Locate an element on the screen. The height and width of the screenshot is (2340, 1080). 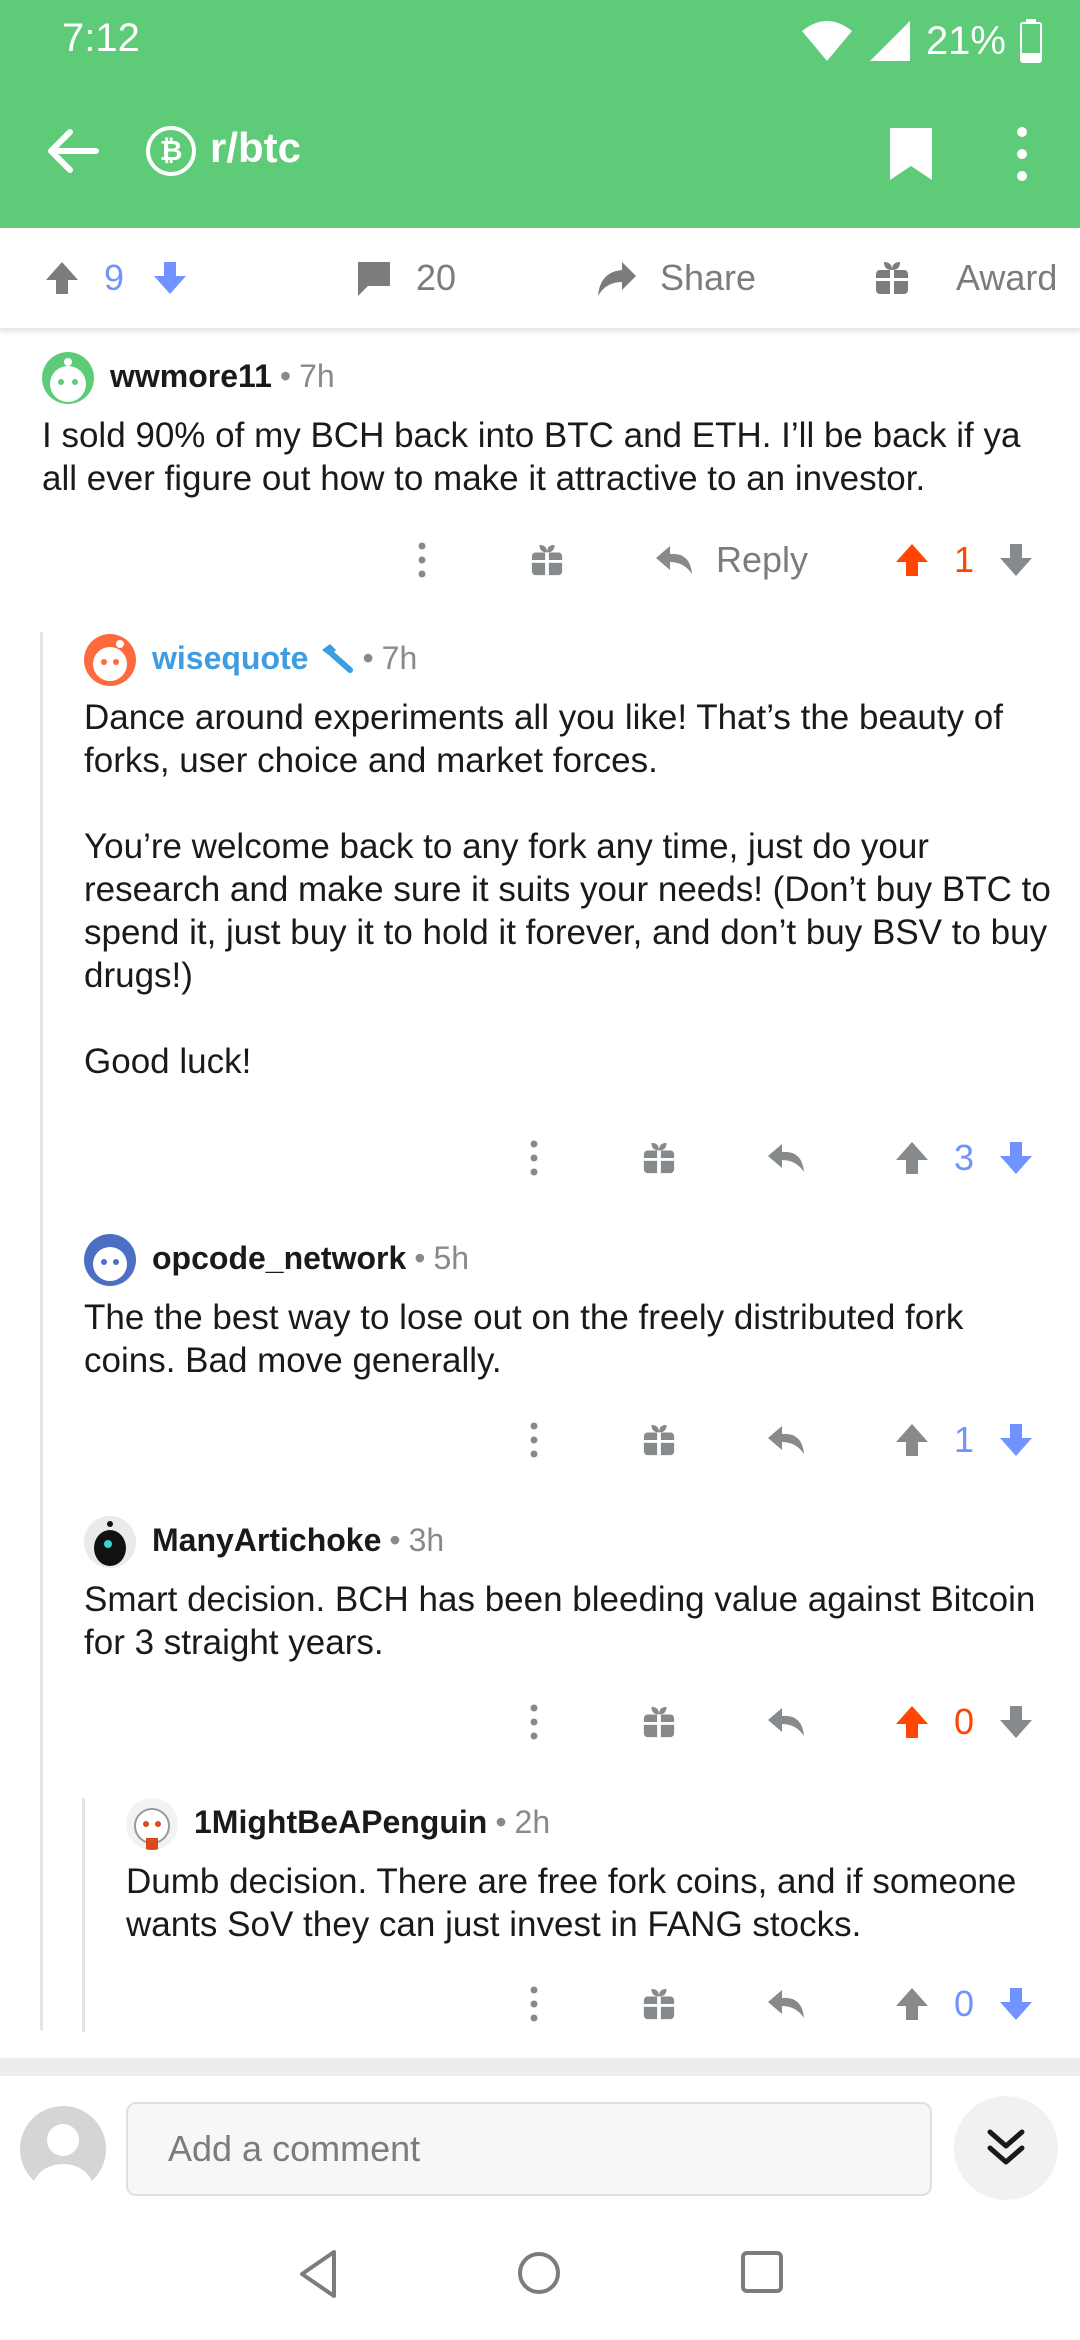
comment-bubble-icon is located at coordinates (374, 279).